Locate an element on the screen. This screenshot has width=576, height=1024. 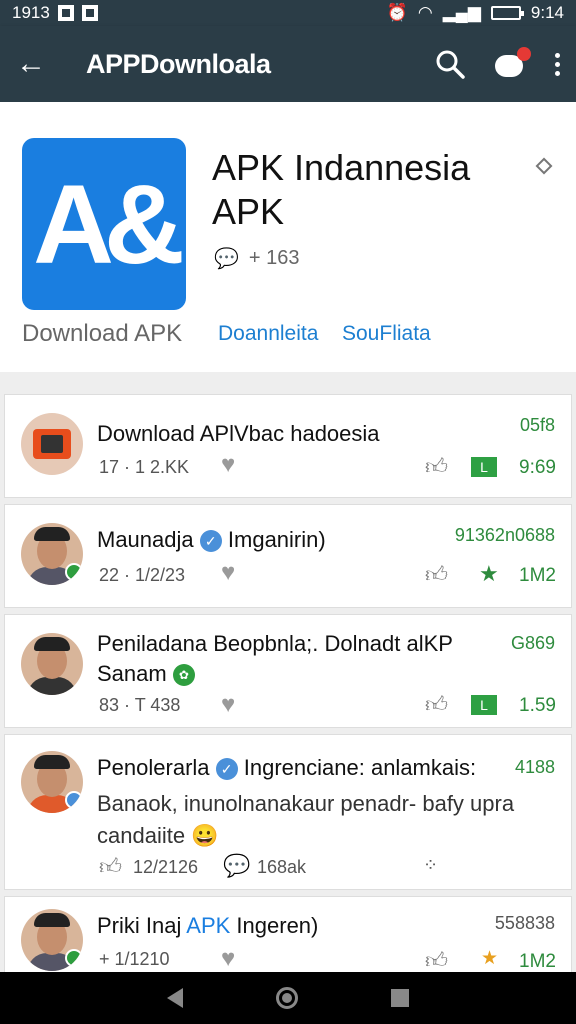
app-bar-title: APPDownloala is located at coordinates (178, 63).